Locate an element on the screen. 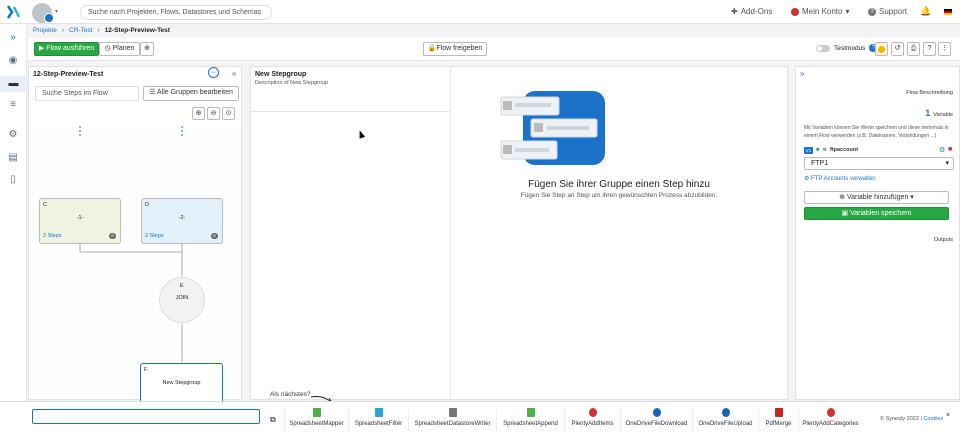 The image size is (960, 435). globe-icon: ⊕ is located at coordinates (147, 48).